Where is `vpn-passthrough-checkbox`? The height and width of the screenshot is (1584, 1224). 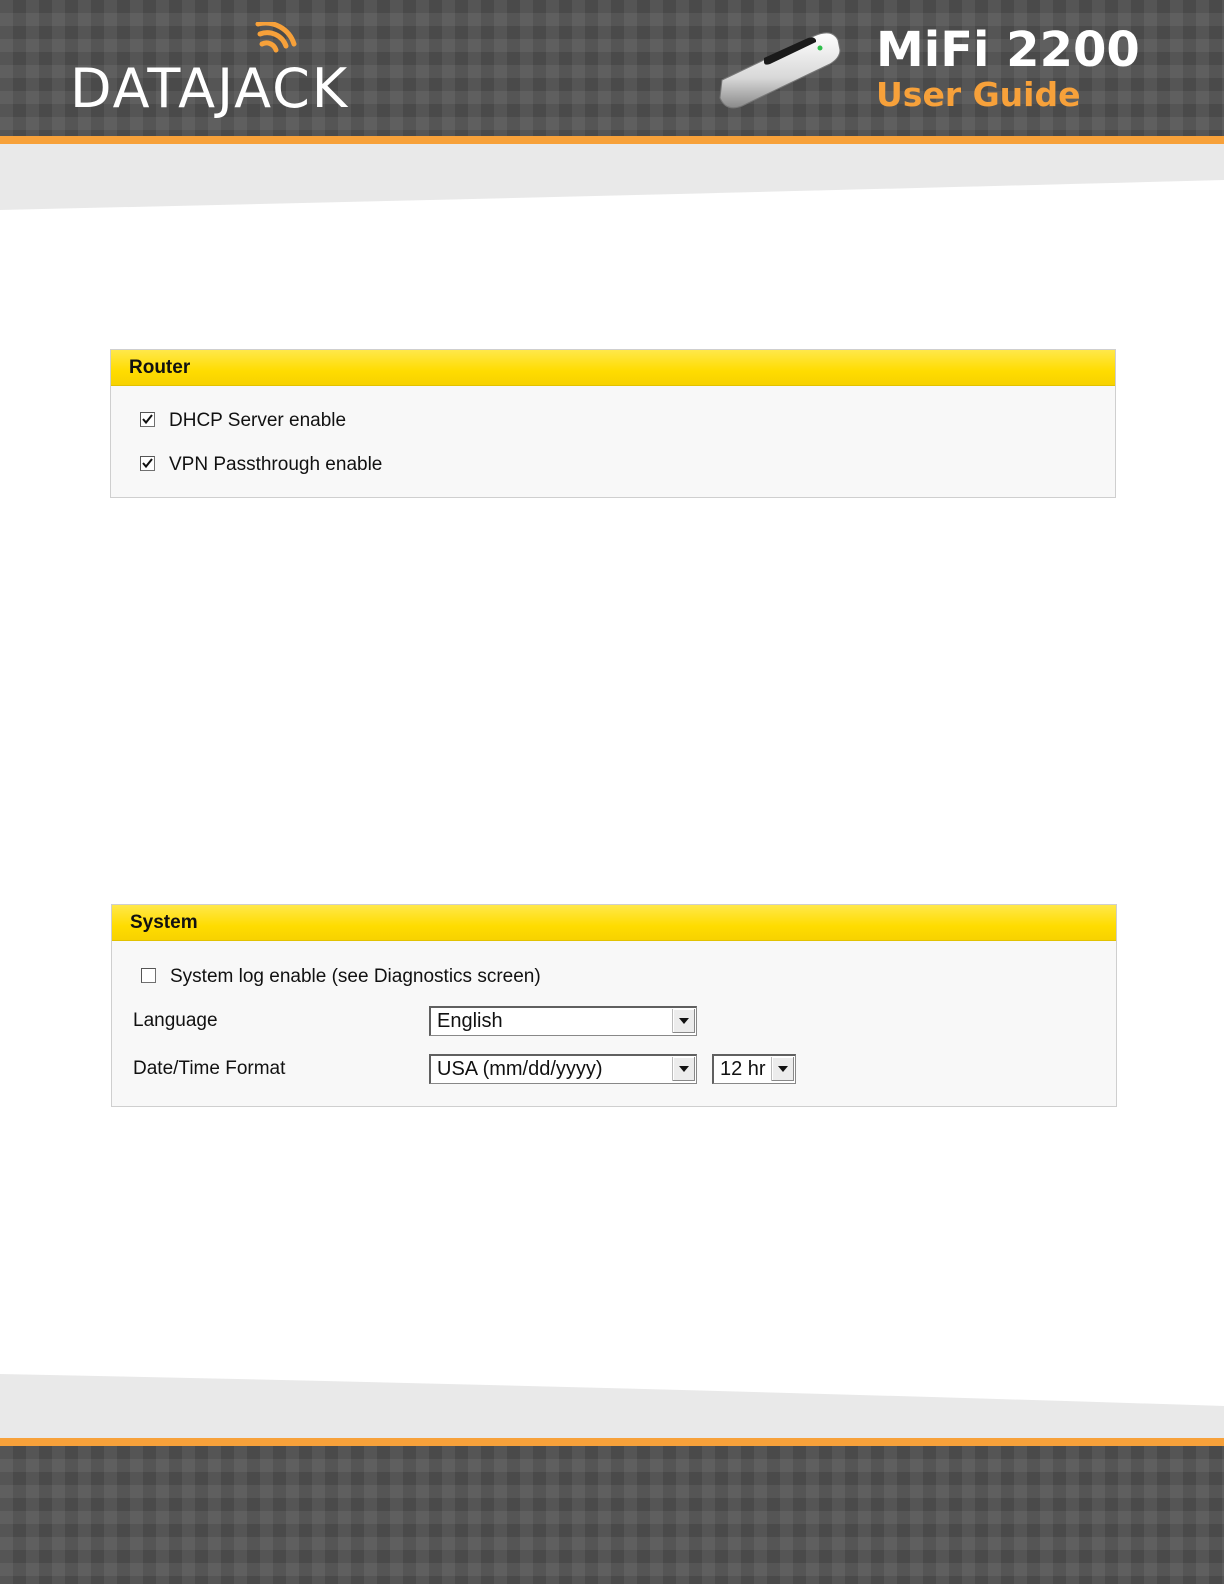
vpn-passthrough-checkbox is located at coordinates (147, 463).